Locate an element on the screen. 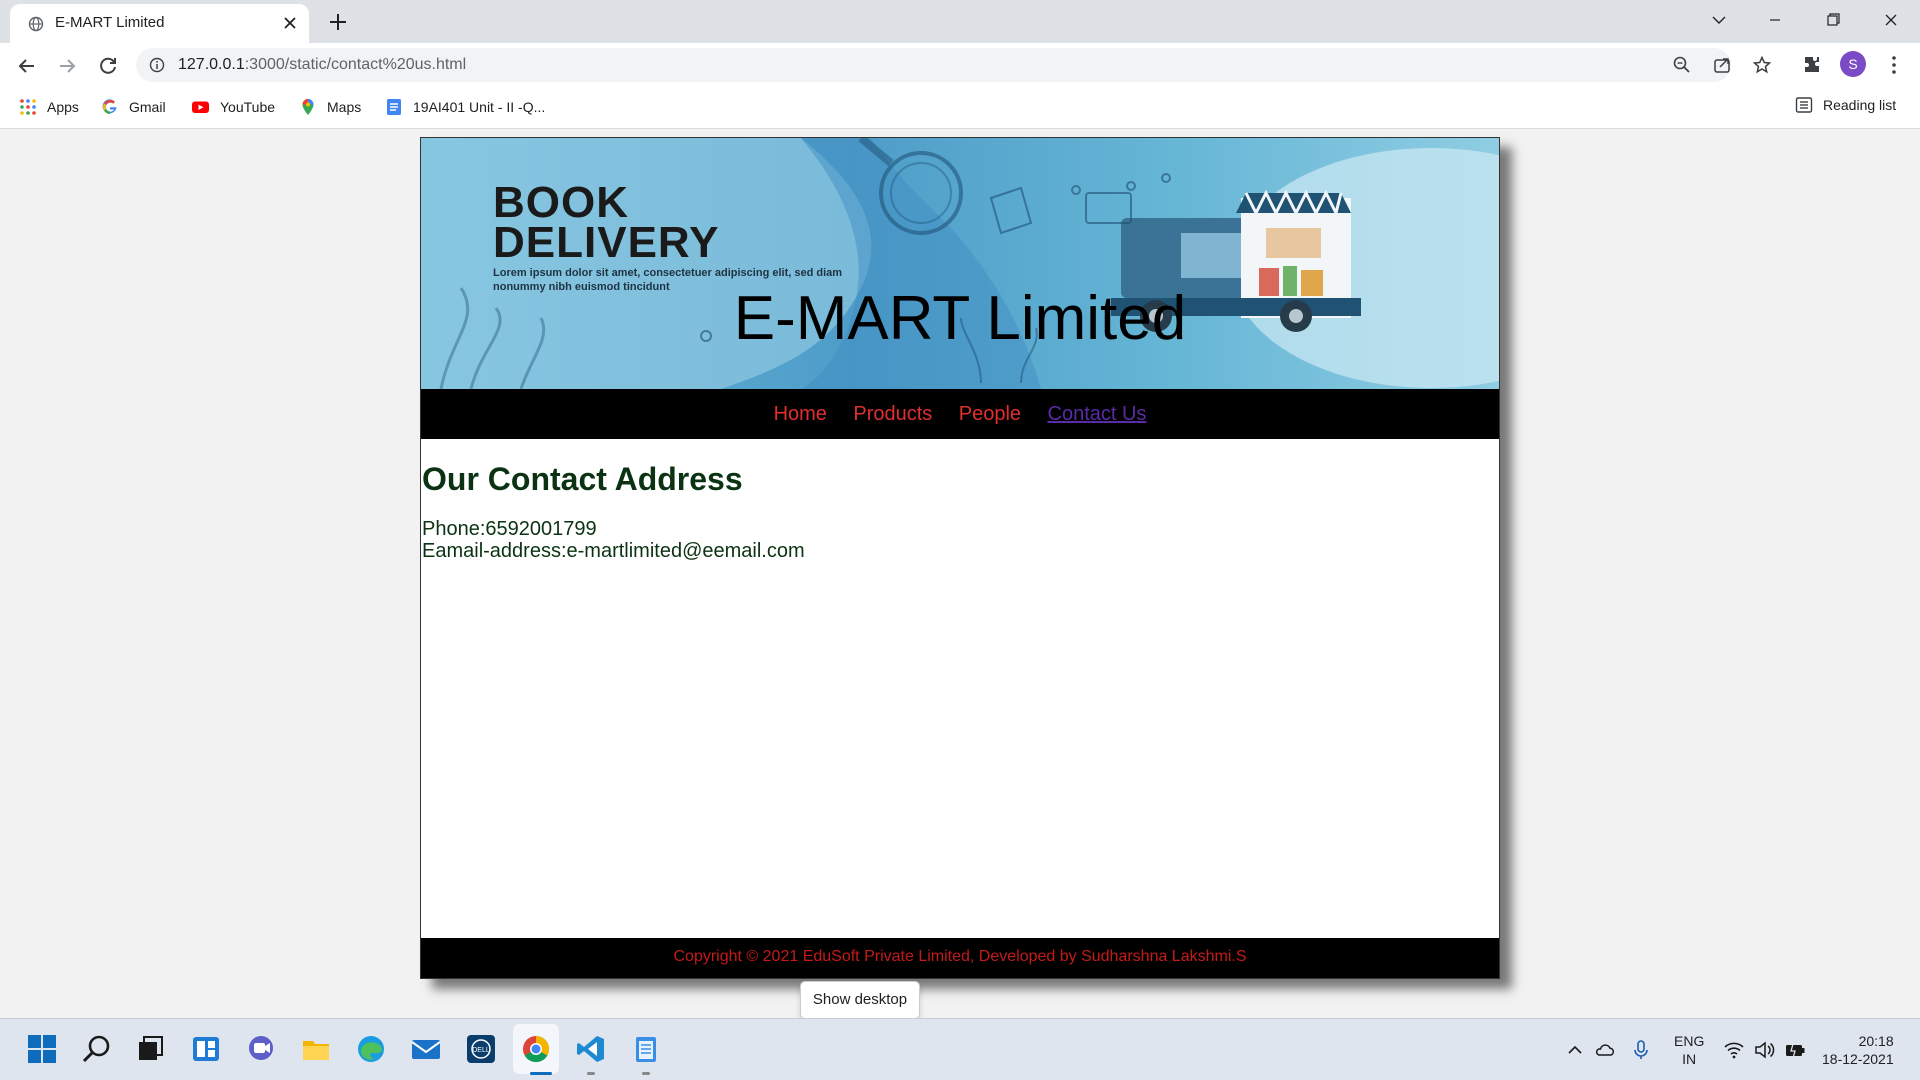 This screenshot has height=1080, width=1920. youtube-icon is located at coordinates (200, 107).